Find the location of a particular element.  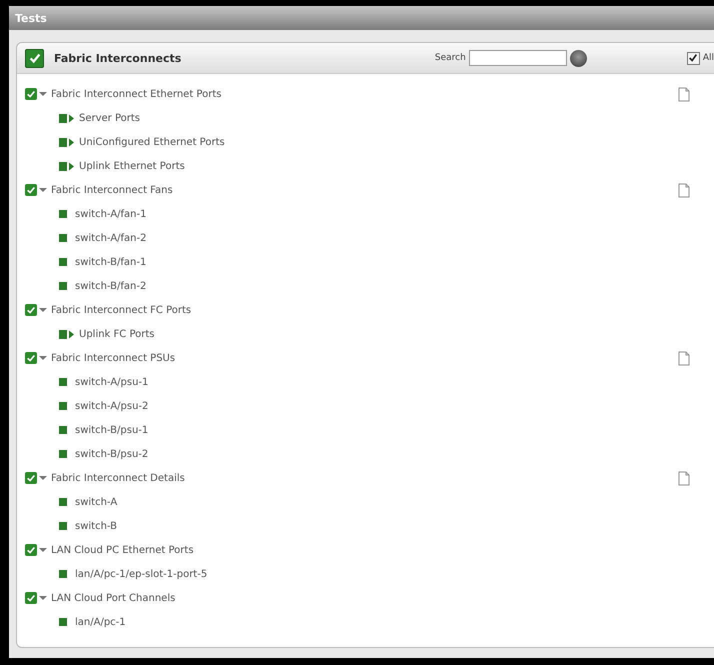

tree-item: switch-A is located at coordinates (96, 502).